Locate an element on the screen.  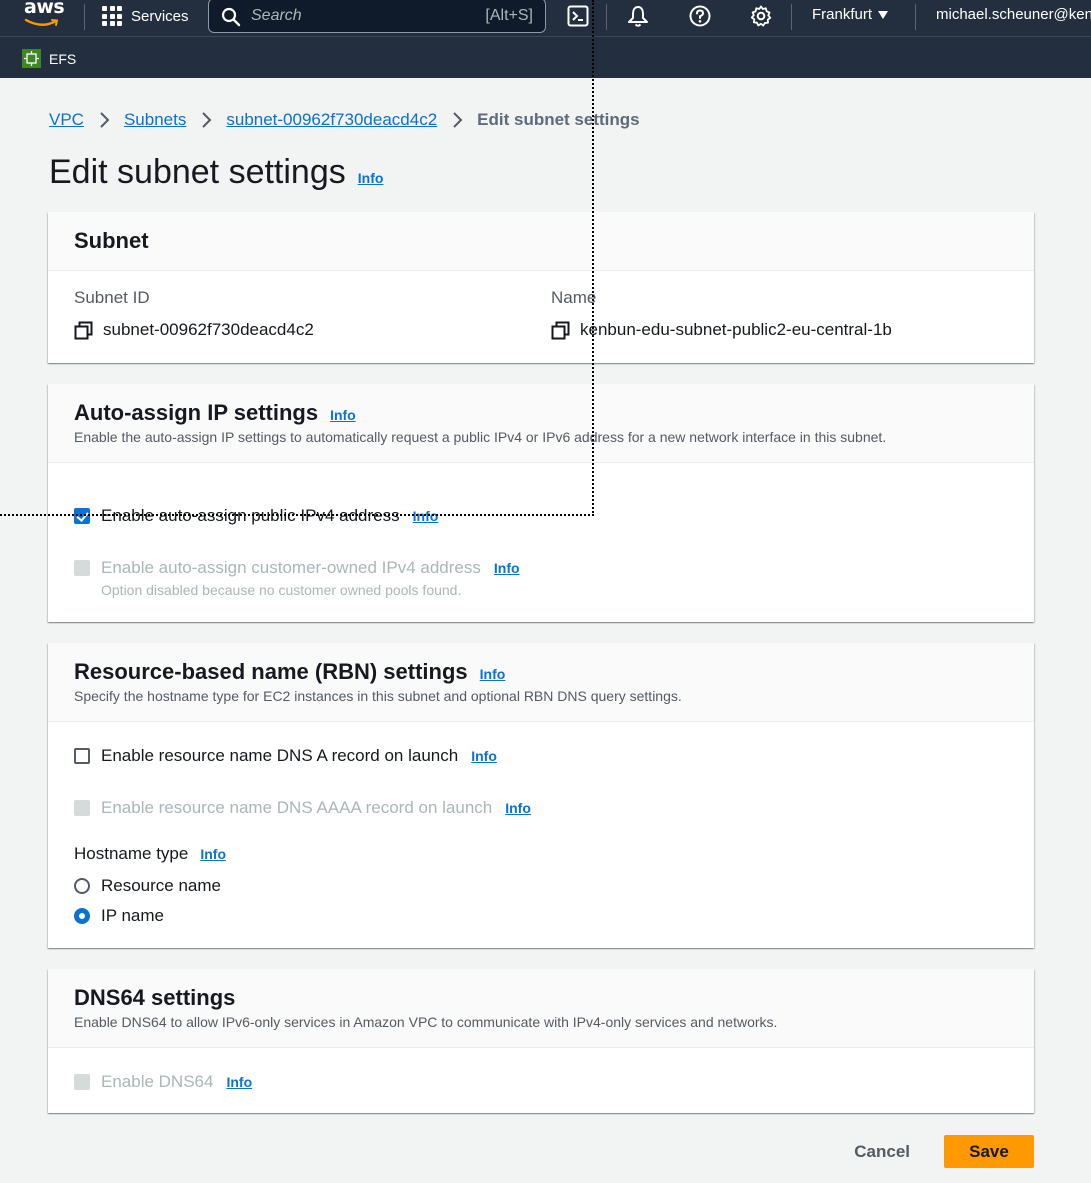
hostname-resource-name-option: Resource name is located at coordinates (147, 886).